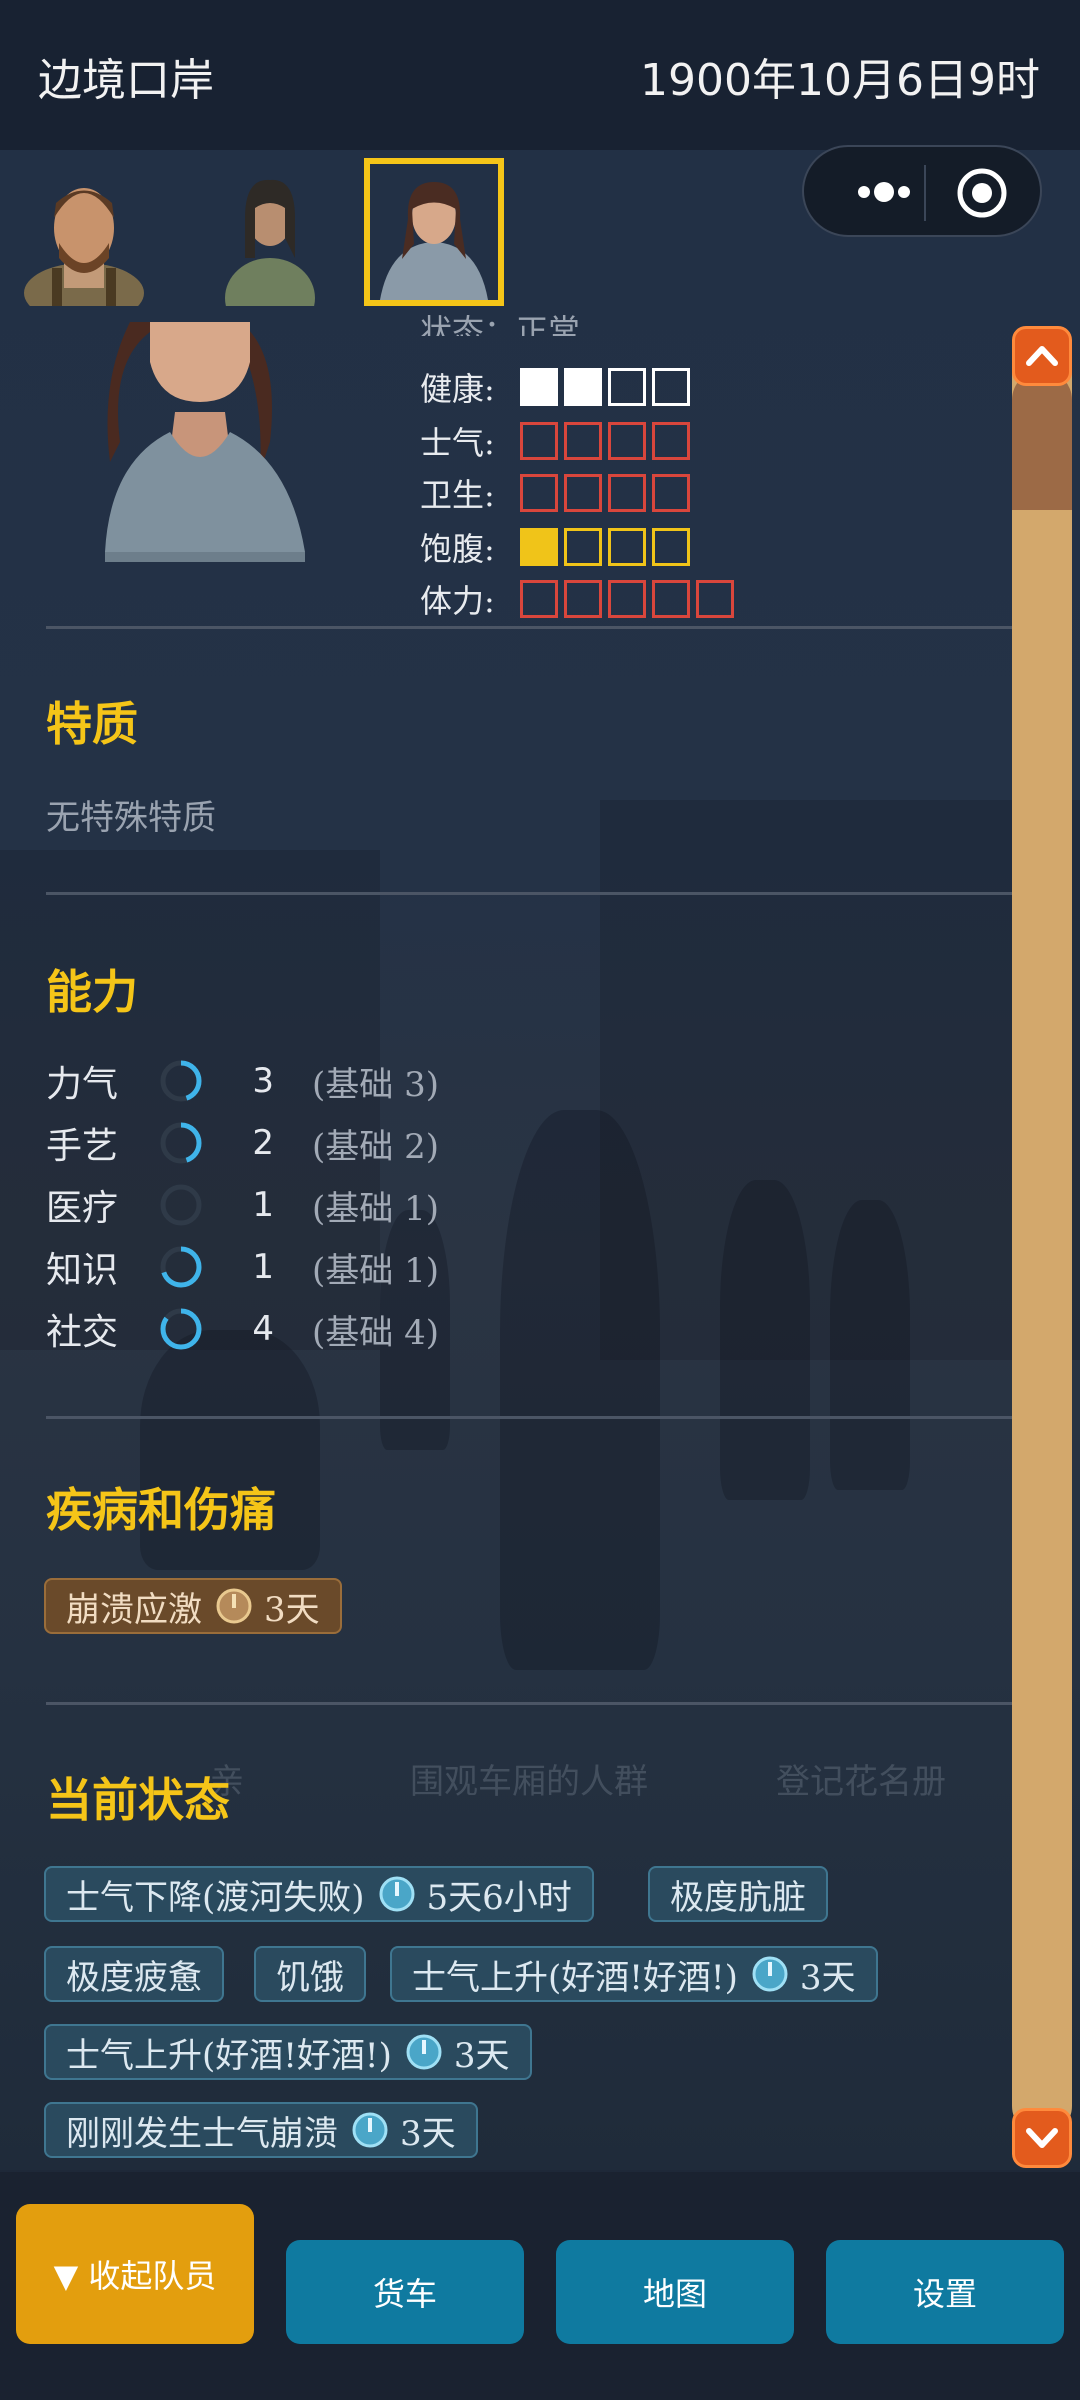  I want to click on truck-button: 货车, so click(405, 2292).